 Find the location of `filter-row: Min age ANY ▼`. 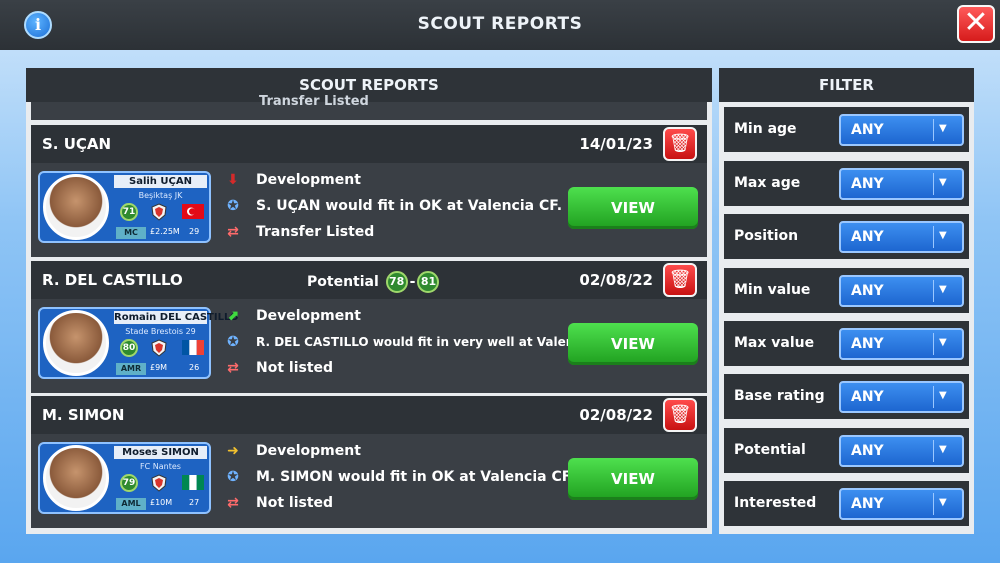

filter-row: Min age ANY ▼ is located at coordinates (846, 129).